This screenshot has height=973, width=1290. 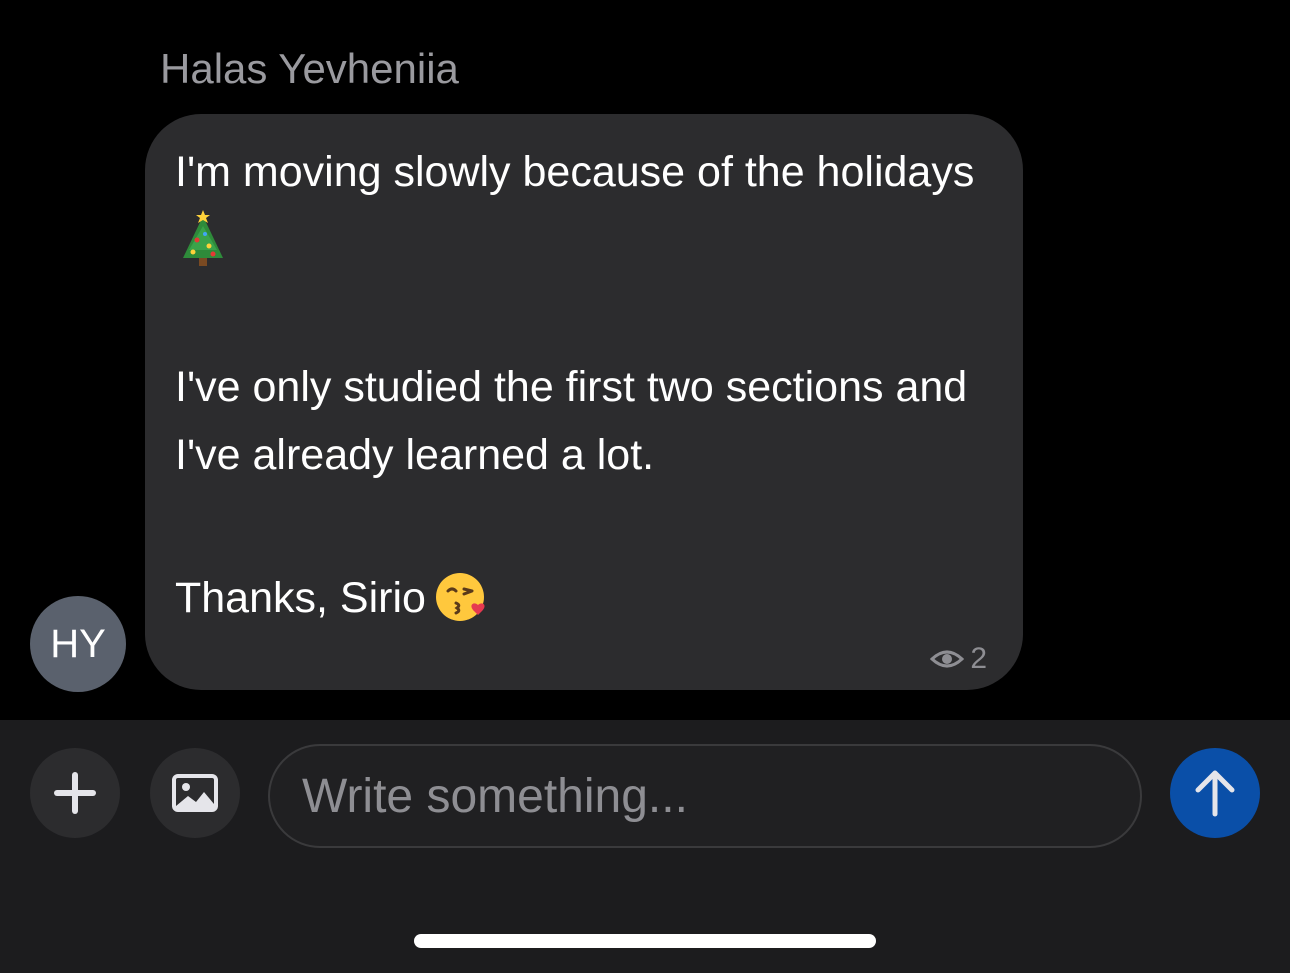 I want to click on message-input-field, so click(x=705, y=796).